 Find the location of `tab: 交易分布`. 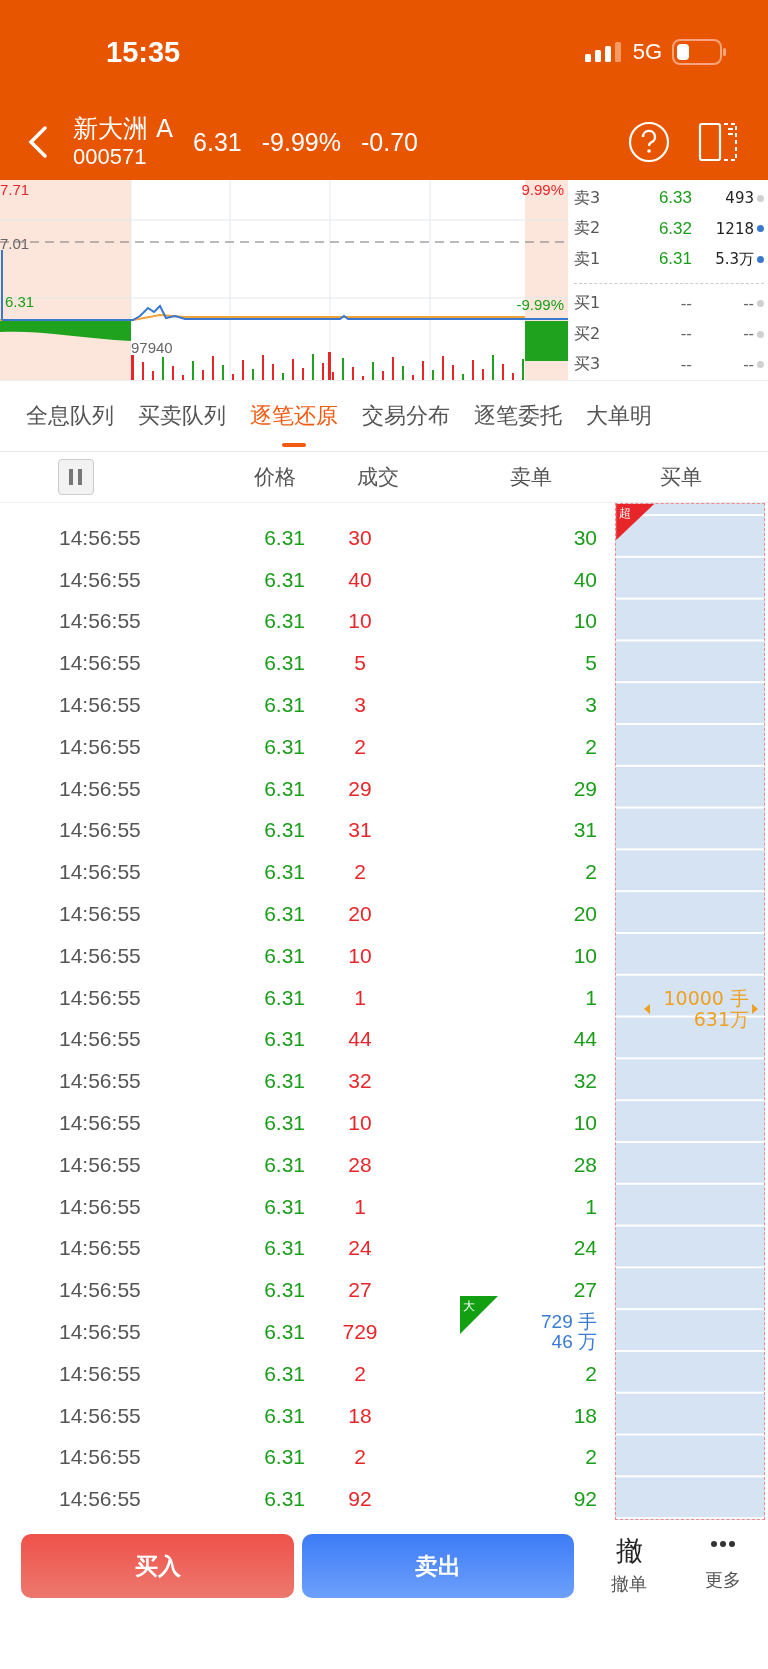

tab: 交易分布 is located at coordinates (406, 416).